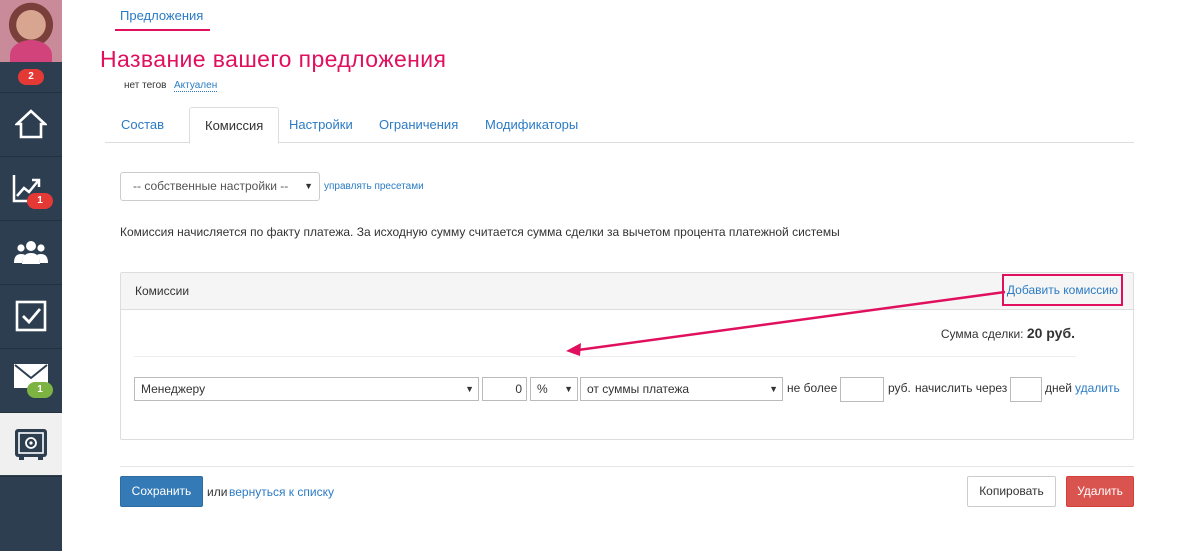  I want to click on home-icon, so click(31, 124).